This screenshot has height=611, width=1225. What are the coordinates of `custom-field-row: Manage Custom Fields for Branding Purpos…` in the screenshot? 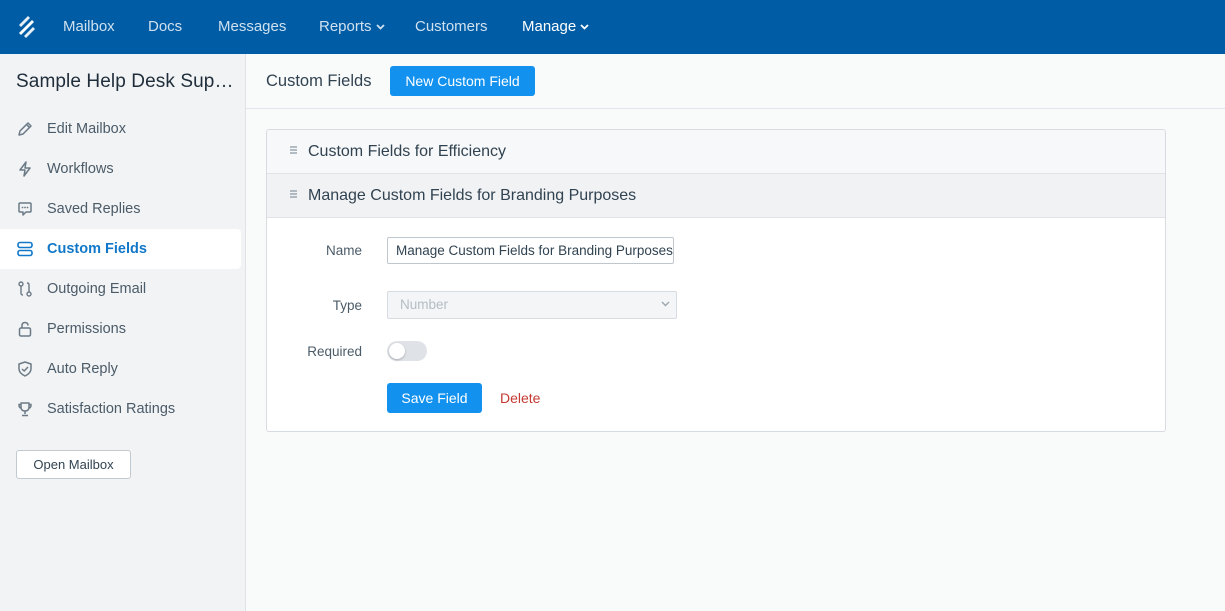 It's located at (716, 196).